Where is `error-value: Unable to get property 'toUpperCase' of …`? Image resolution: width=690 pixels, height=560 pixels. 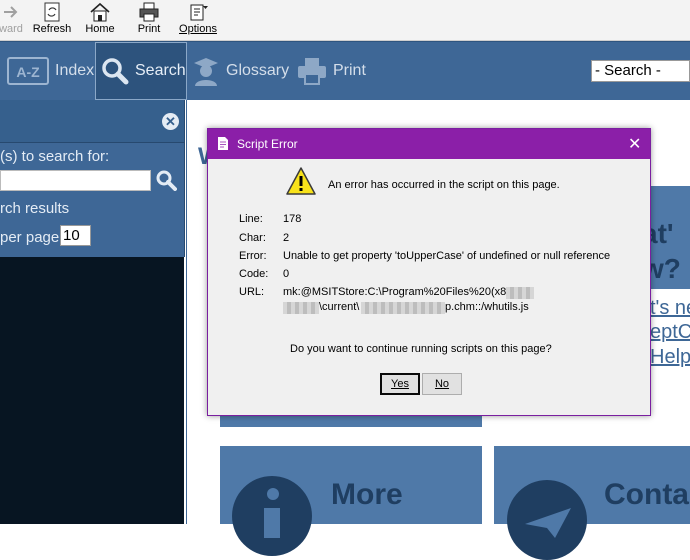 error-value: Unable to get property 'toUpperCase' of … is located at coordinates (447, 256).